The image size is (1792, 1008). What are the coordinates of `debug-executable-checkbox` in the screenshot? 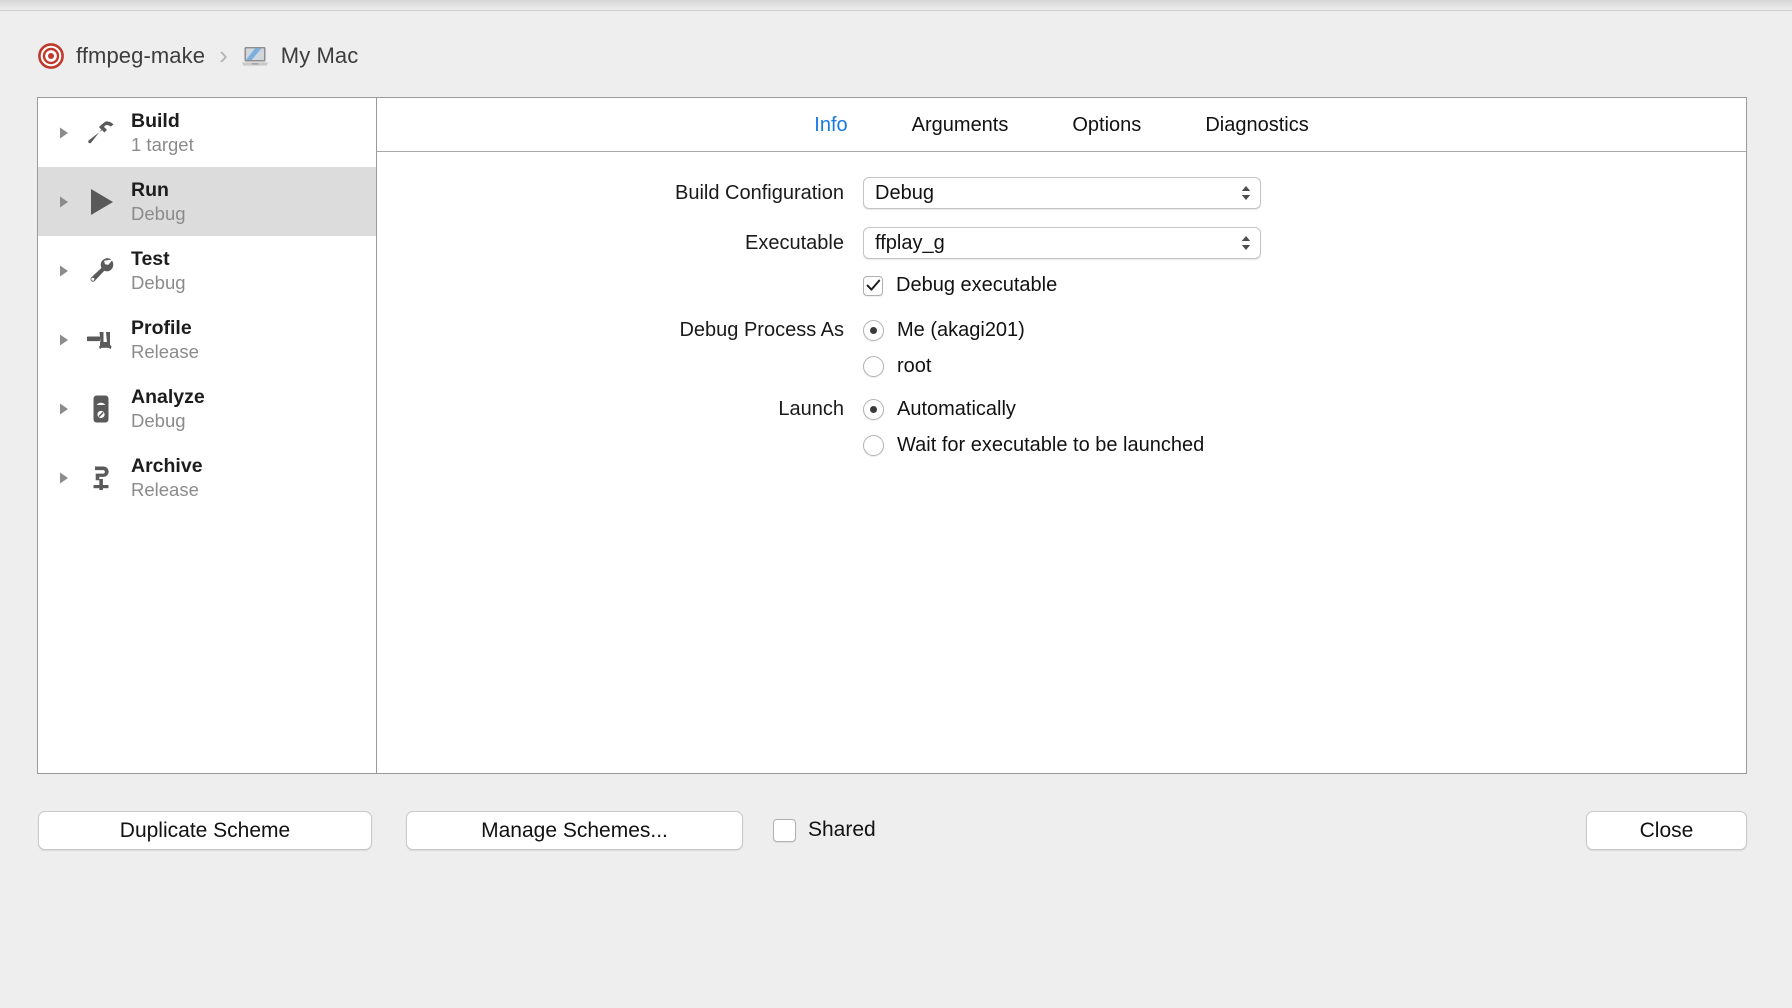 It's located at (873, 285).